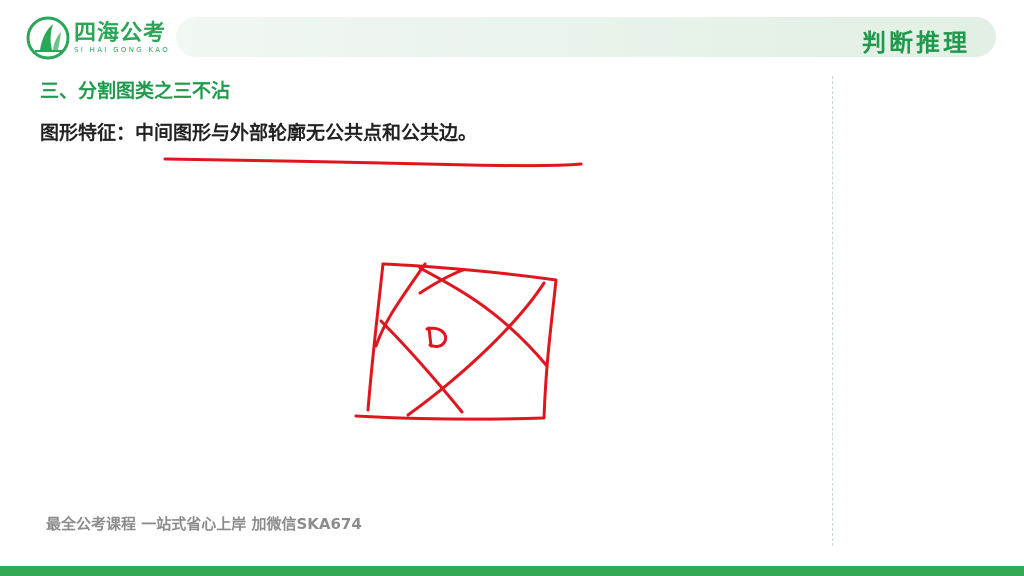 The image size is (1024, 576). What do you see at coordinates (586, 37) in the screenshot?
I see `header-bar: 判断推理` at bounding box center [586, 37].